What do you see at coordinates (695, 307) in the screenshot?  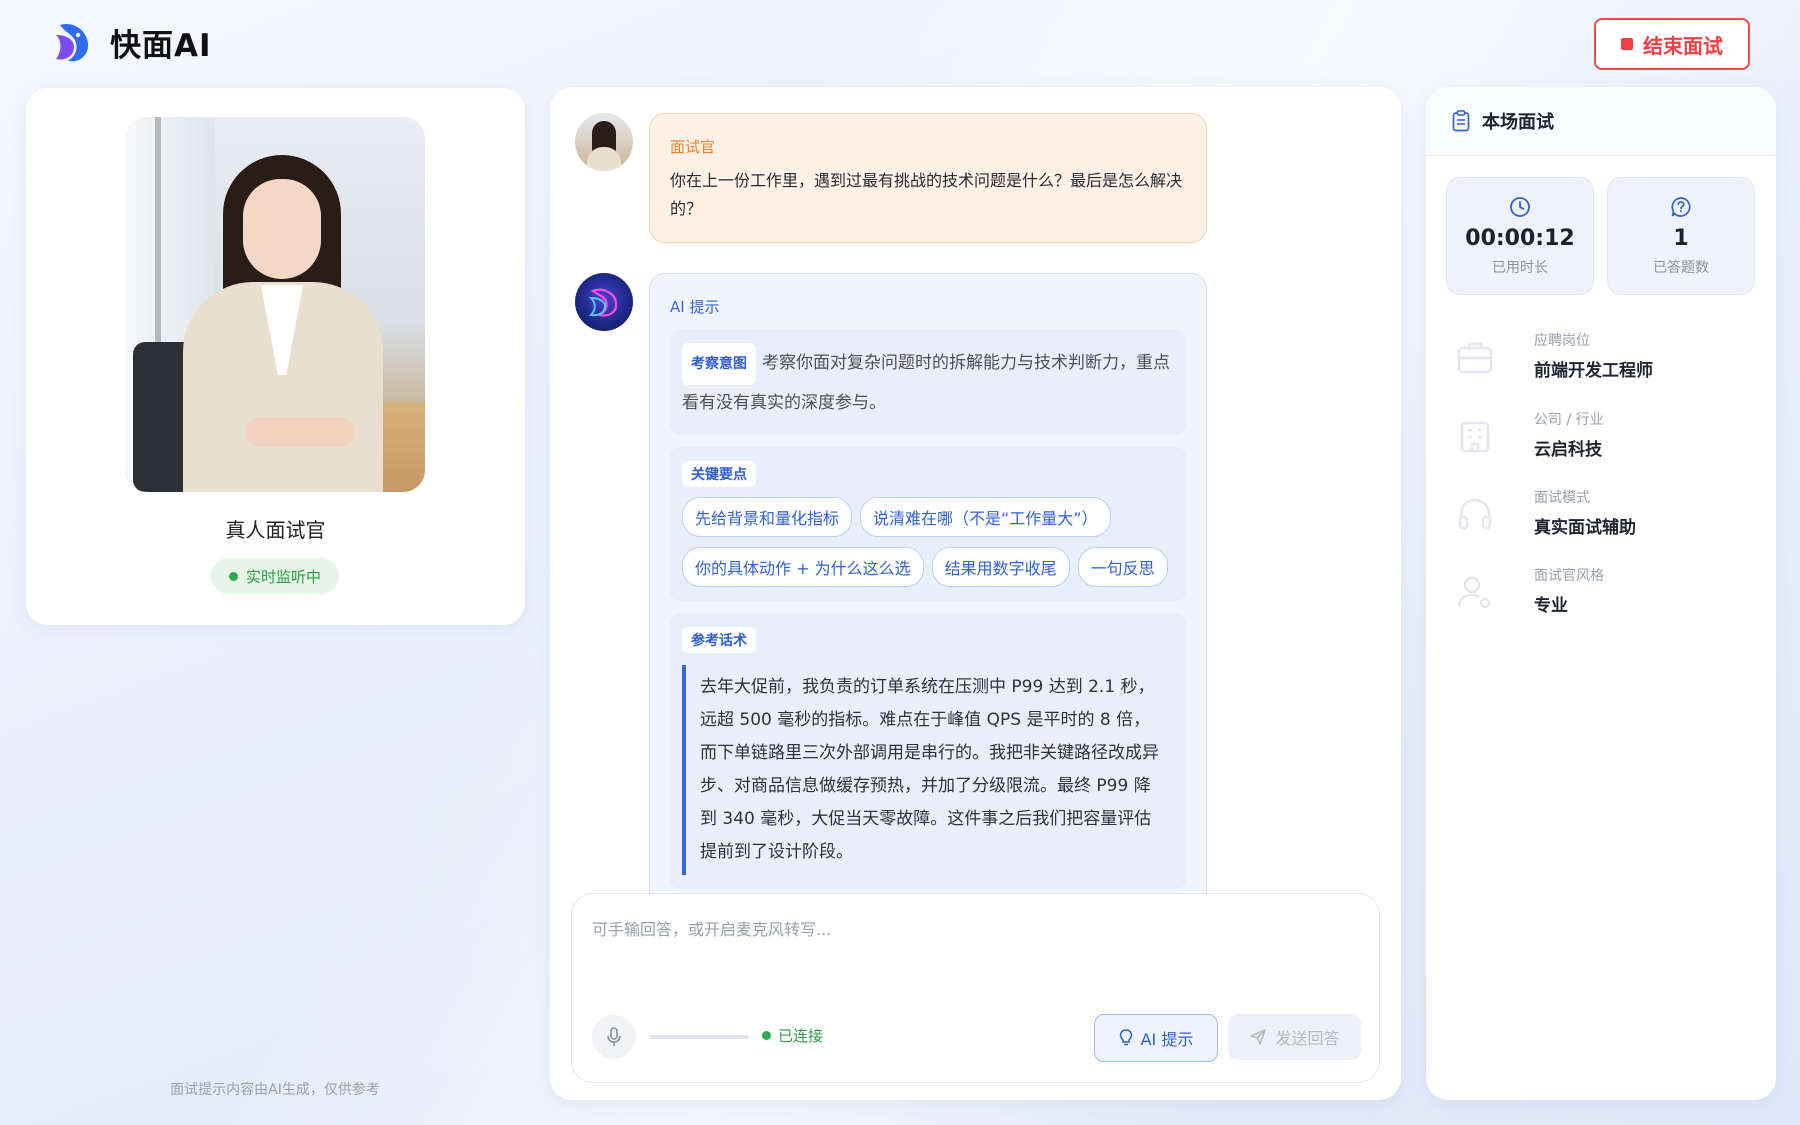 I see `ai-hint-speaker: AI 提示` at bounding box center [695, 307].